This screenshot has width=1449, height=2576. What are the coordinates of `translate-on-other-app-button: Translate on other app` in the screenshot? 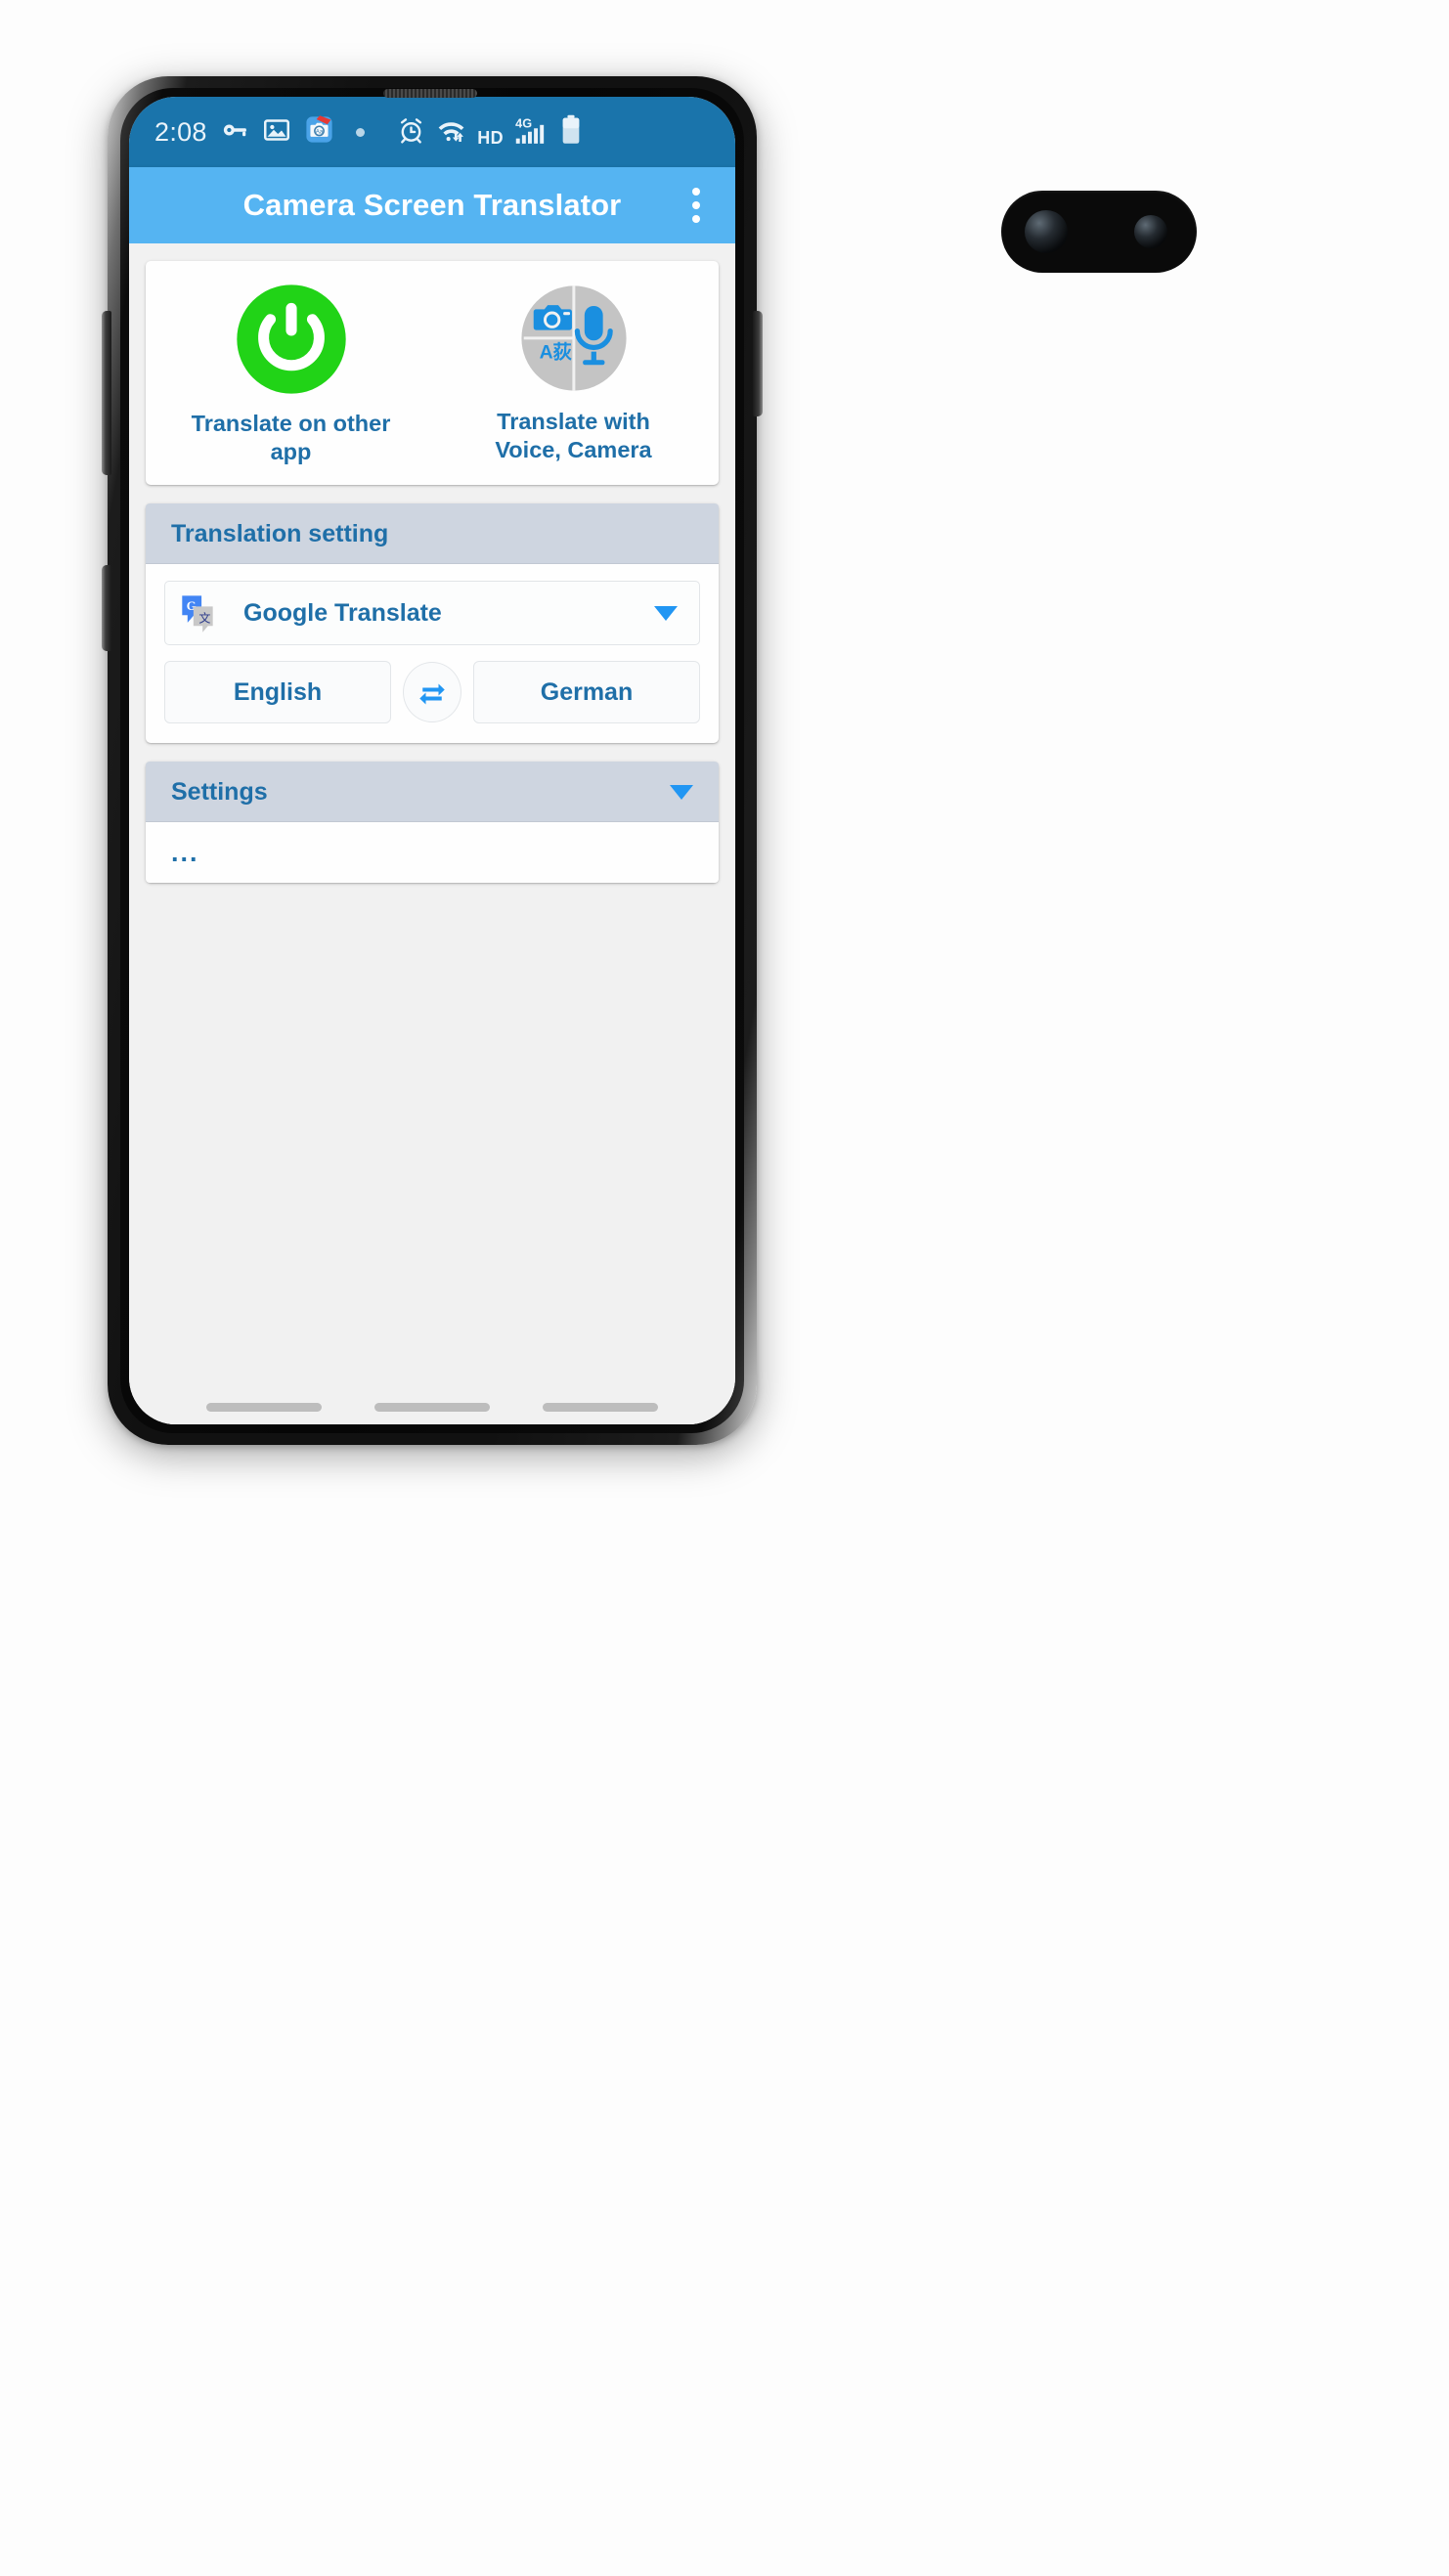 It's located at (291, 374).